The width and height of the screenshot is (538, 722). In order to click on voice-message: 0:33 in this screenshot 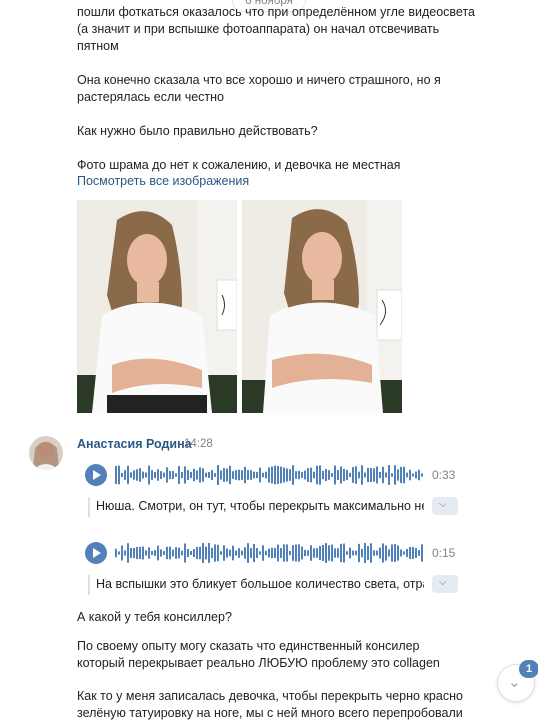, I will do `click(275, 475)`.